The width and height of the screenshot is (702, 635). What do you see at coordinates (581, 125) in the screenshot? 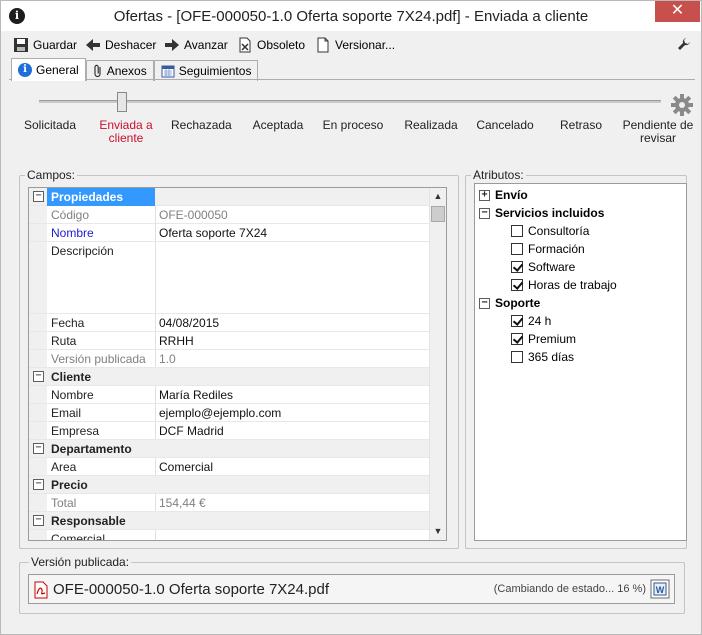
I see `workflow-stage: Retraso` at bounding box center [581, 125].